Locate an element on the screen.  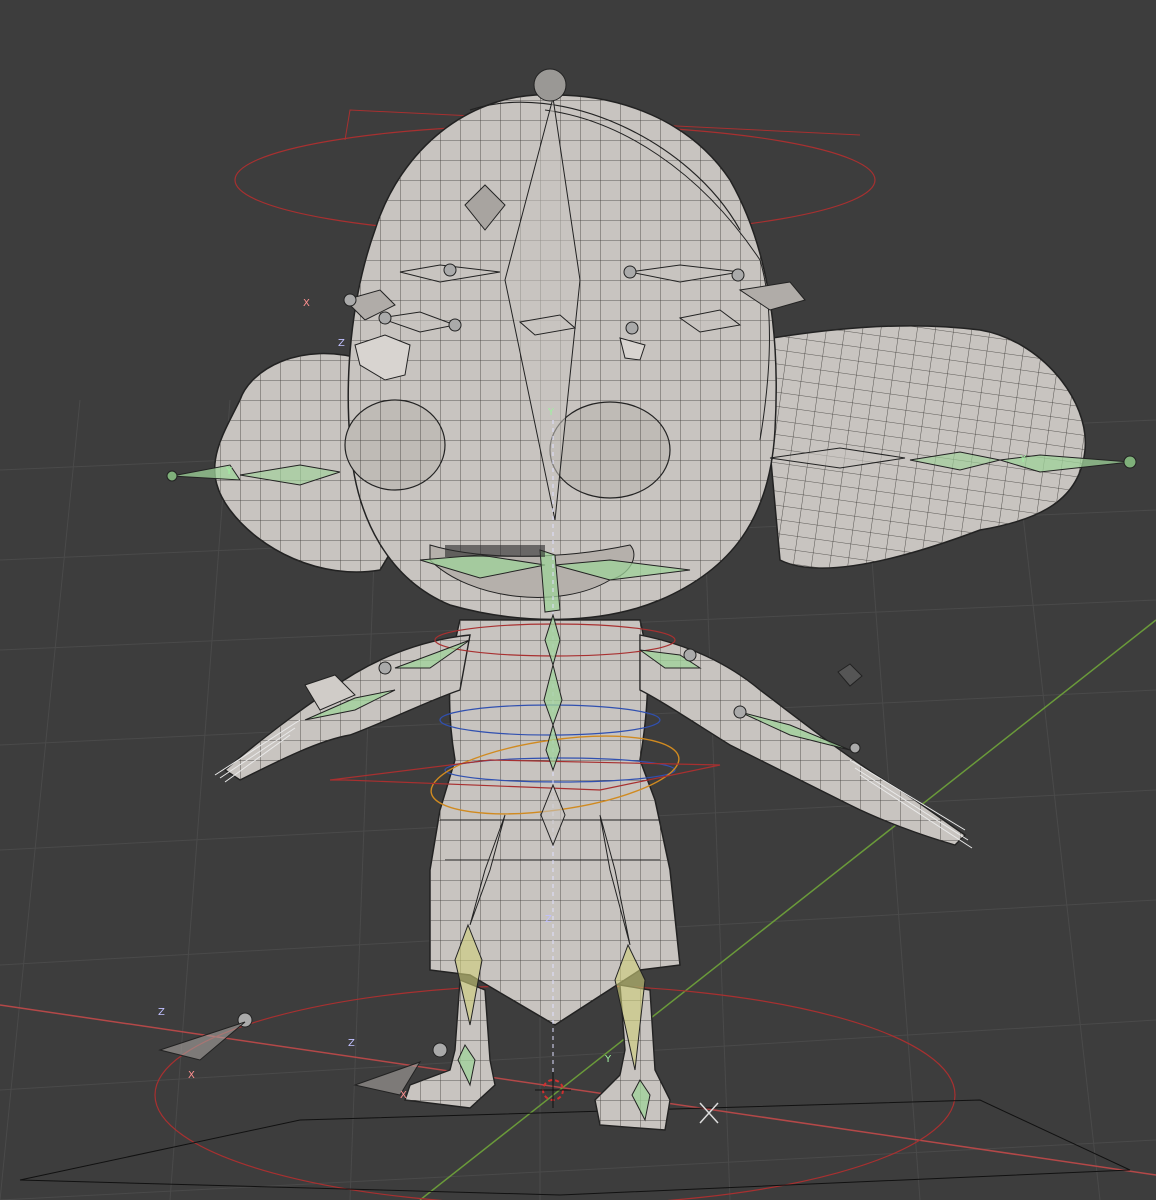
left-leg is located at coordinates (450, 1043).